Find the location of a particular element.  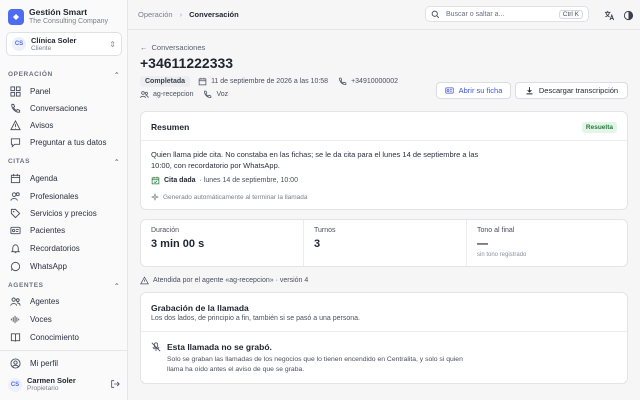

sidebar-item-panel: Panel is located at coordinates (64, 91).